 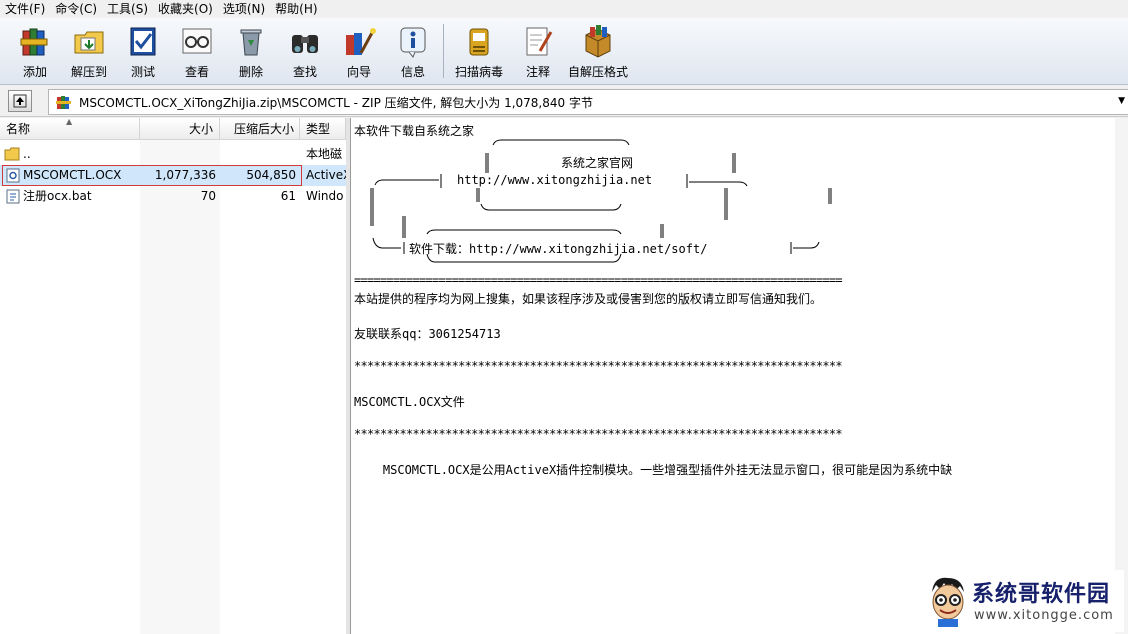 What do you see at coordinates (539, 41) in the screenshot?
I see `comment-pen-icon` at bounding box center [539, 41].